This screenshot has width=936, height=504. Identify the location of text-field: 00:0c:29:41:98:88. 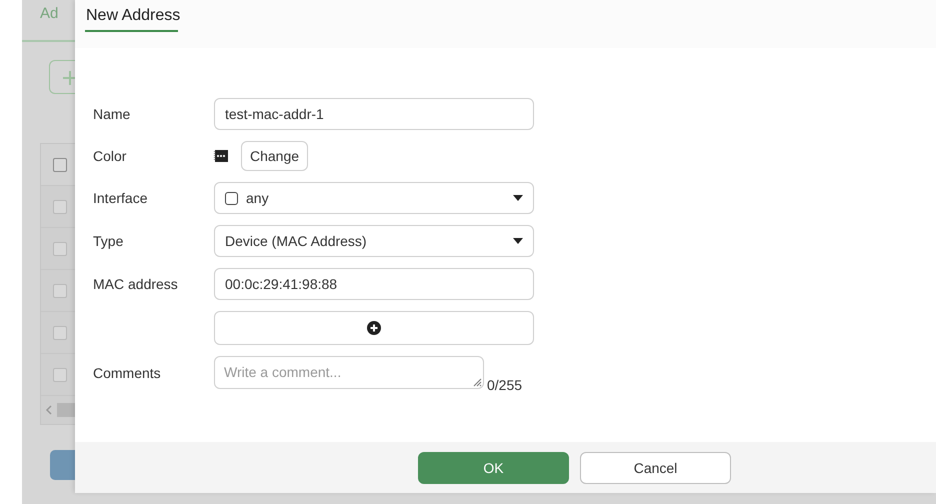
(374, 284).